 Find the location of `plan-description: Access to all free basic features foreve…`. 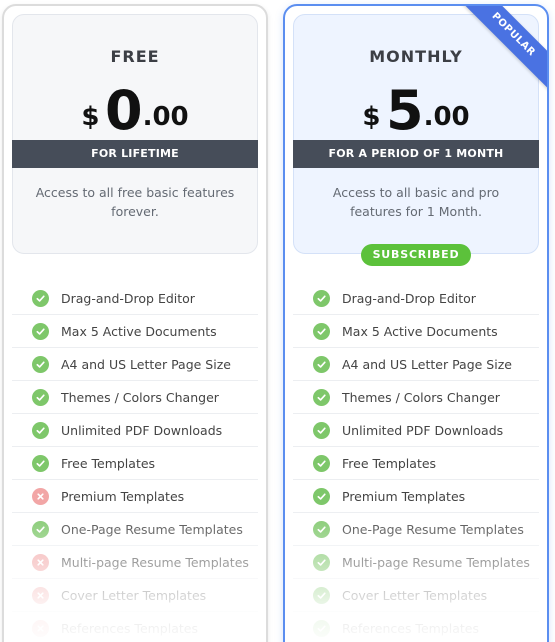

plan-description: Access to all free basic features foreve… is located at coordinates (135, 202).